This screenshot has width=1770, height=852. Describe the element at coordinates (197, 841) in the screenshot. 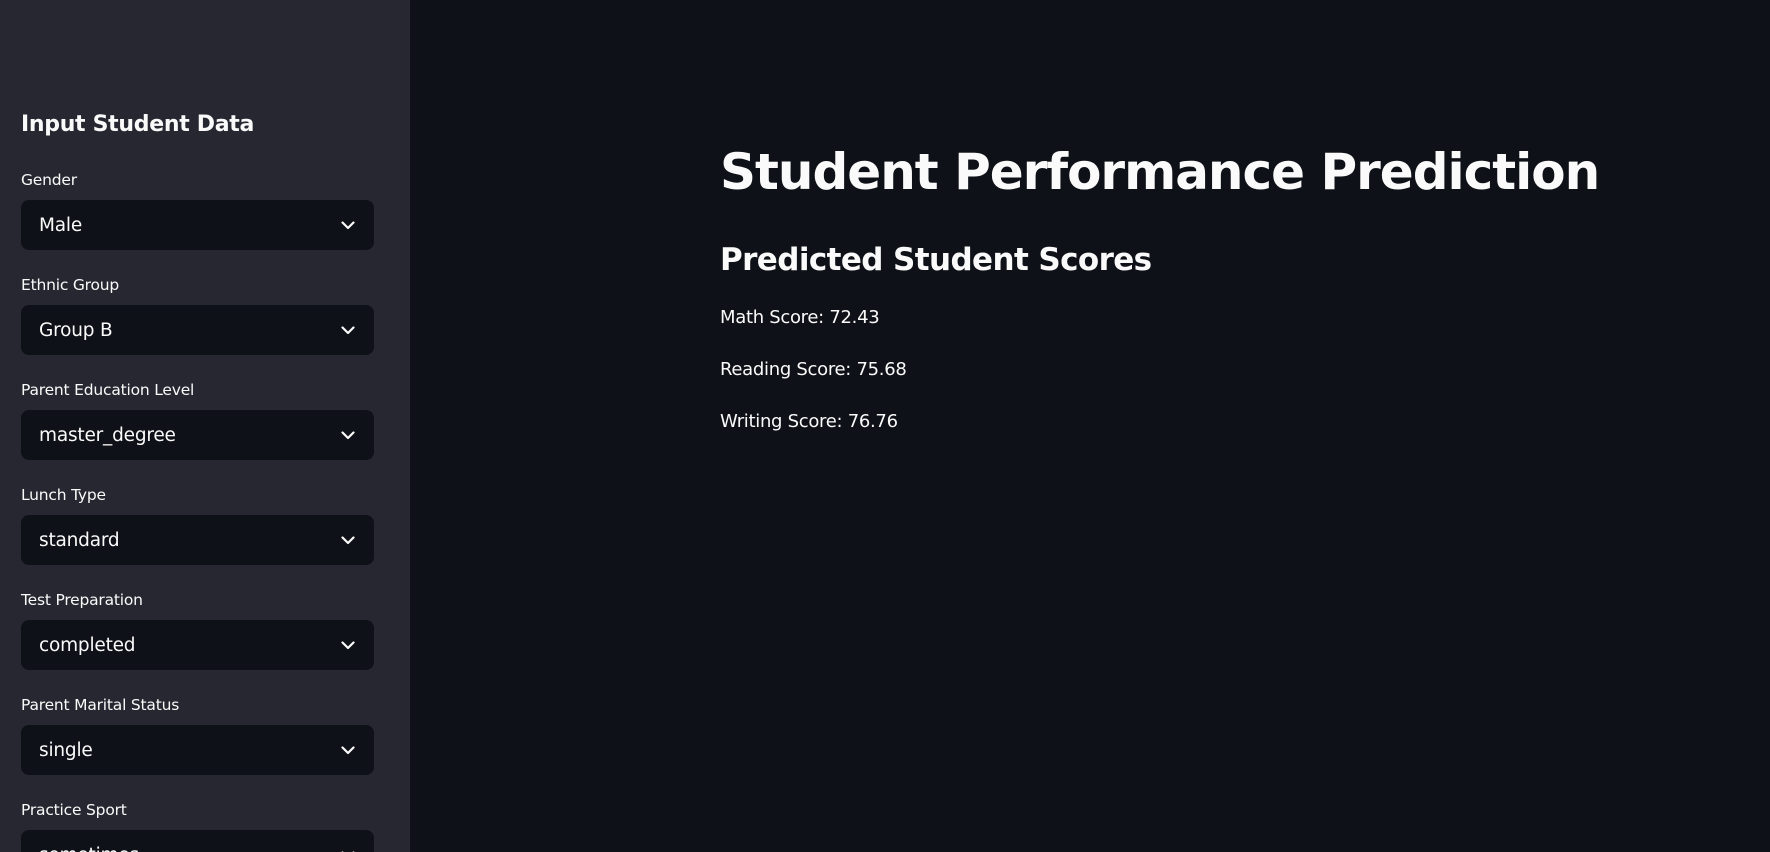

I see `practice-sport-select: sometimes` at that location.